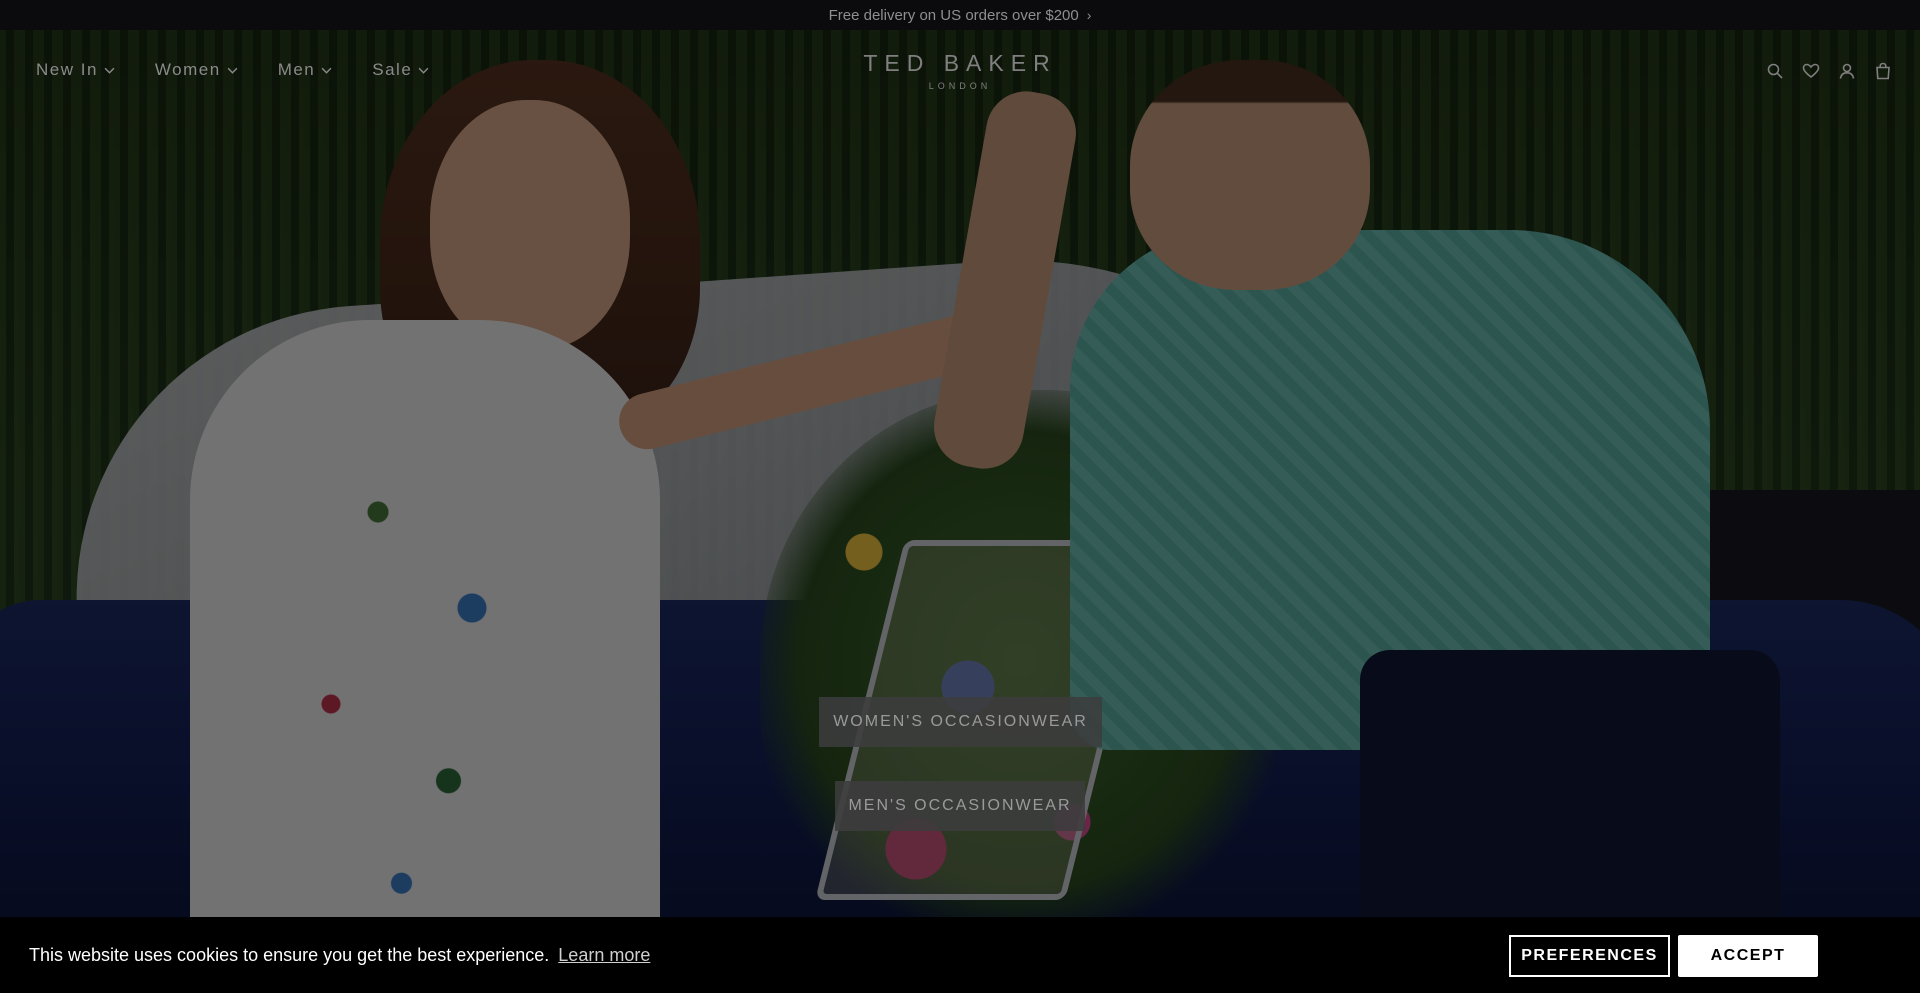  Describe the element at coordinates (960, 86) in the screenshot. I see `brand-subtitle: LONDON` at that location.